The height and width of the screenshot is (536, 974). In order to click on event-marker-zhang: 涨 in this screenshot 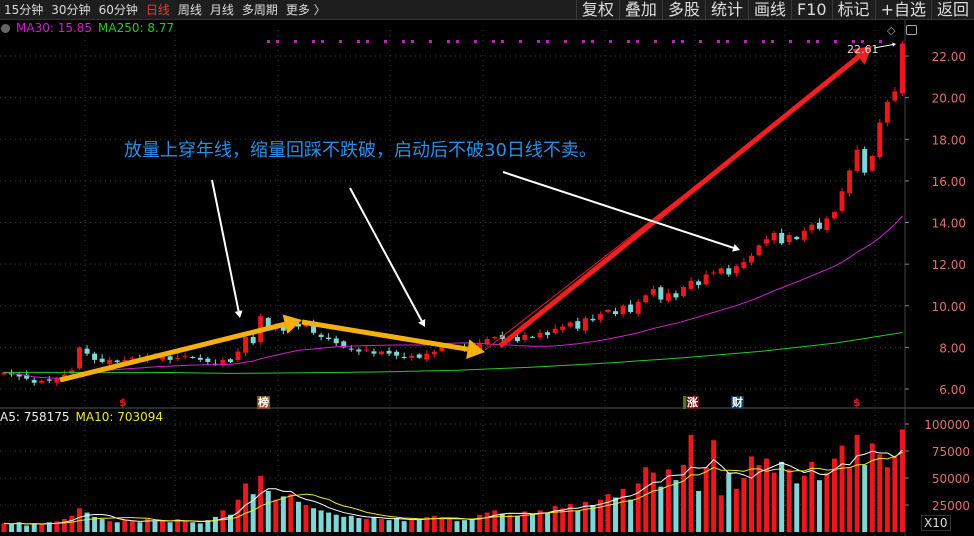, I will do `click(691, 402)`.